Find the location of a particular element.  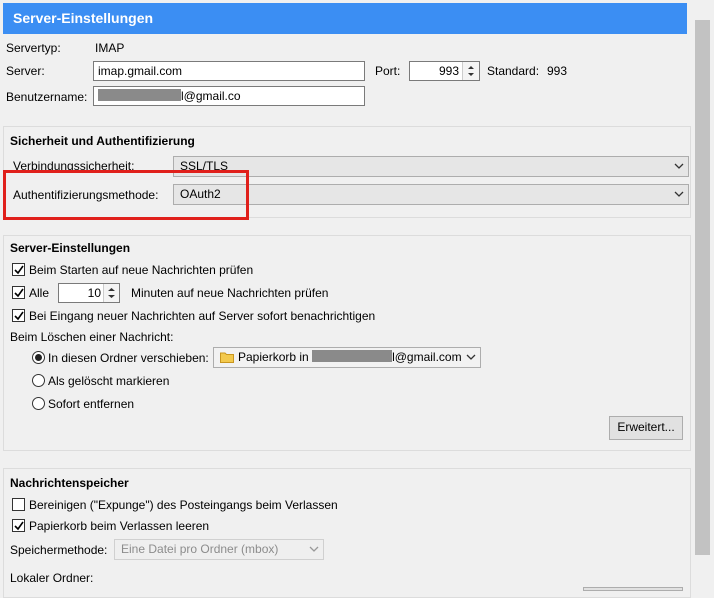

username-input: l@gmail.co is located at coordinates (229, 96).